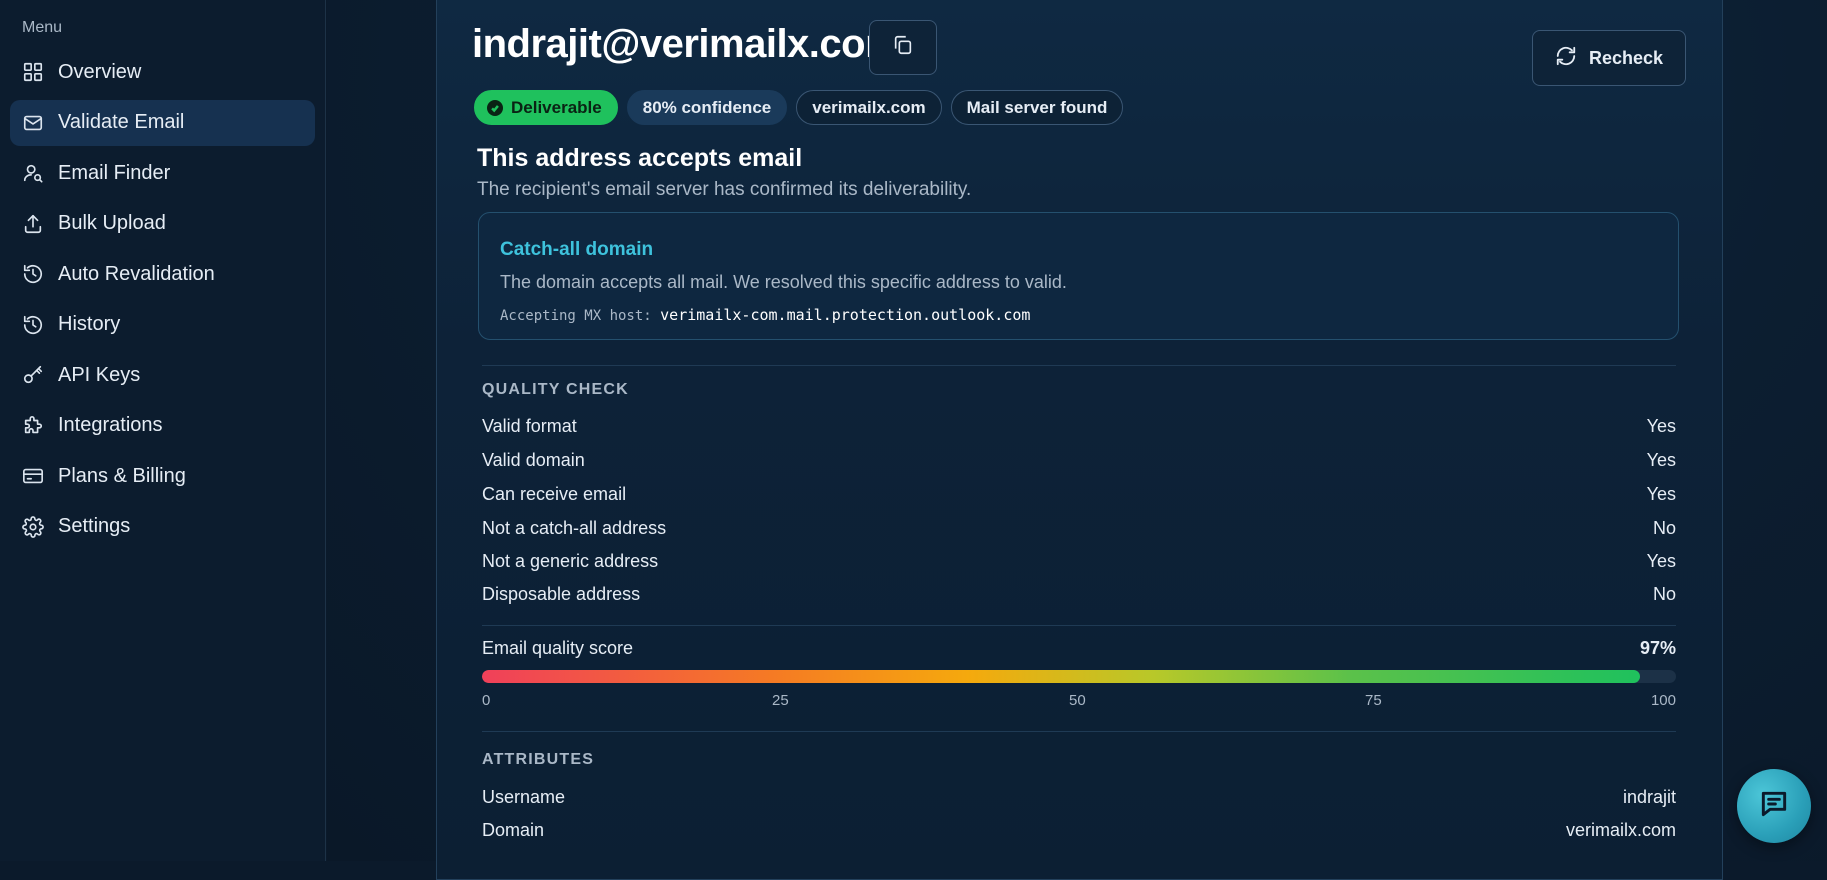 This screenshot has height=880, width=1827. What do you see at coordinates (1079, 460) in the screenshot?
I see `quality-row: Valid domain Yes` at bounding box center [1079, 460].